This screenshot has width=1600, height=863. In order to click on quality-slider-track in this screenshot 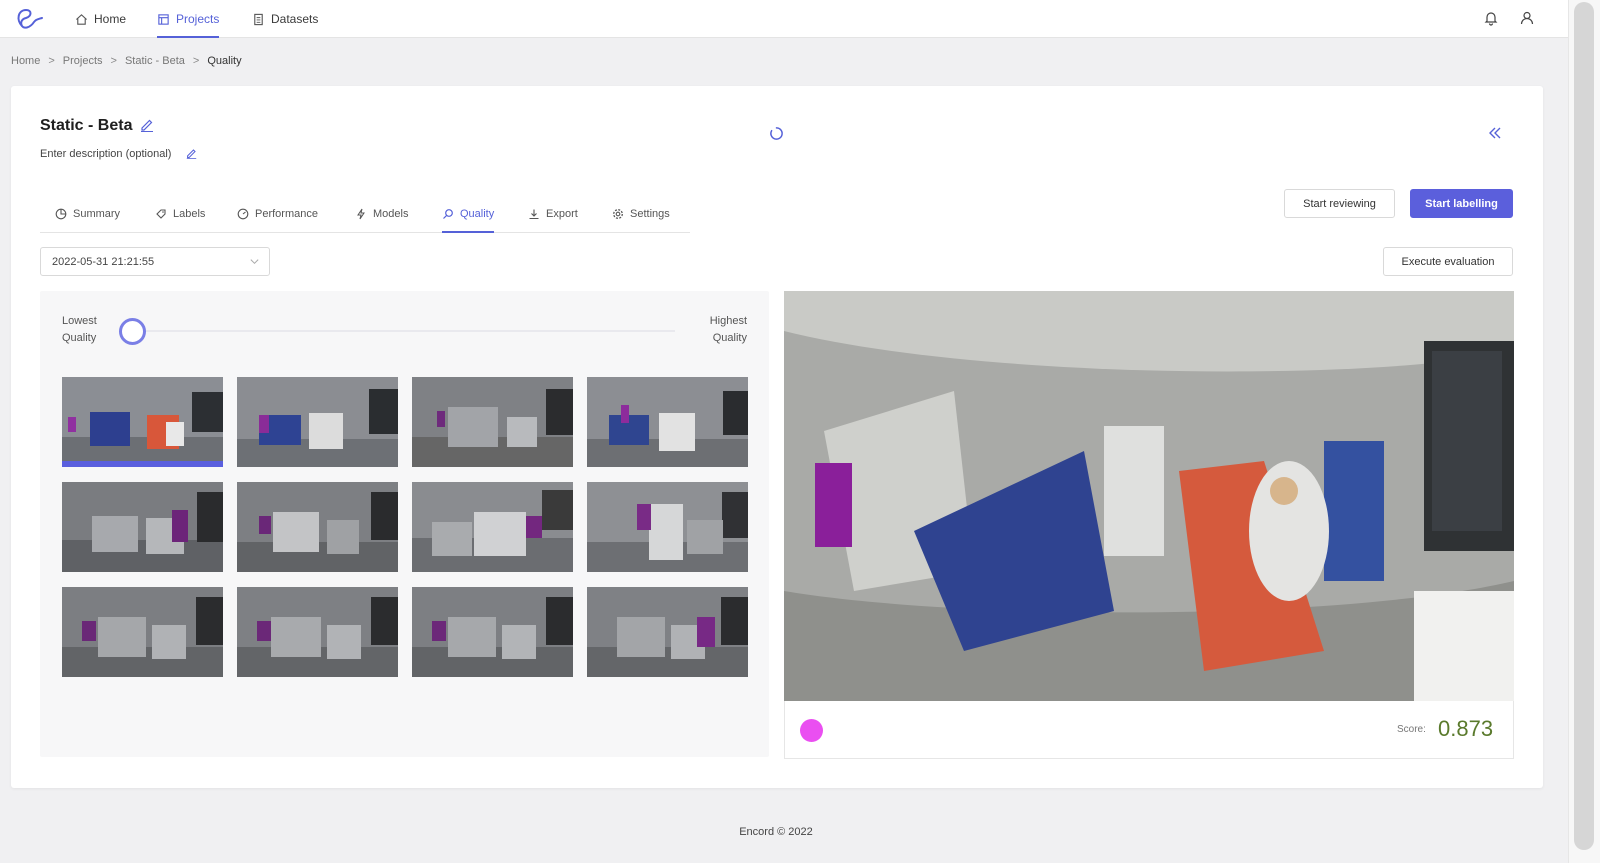, I will do `click(410, 331)`.